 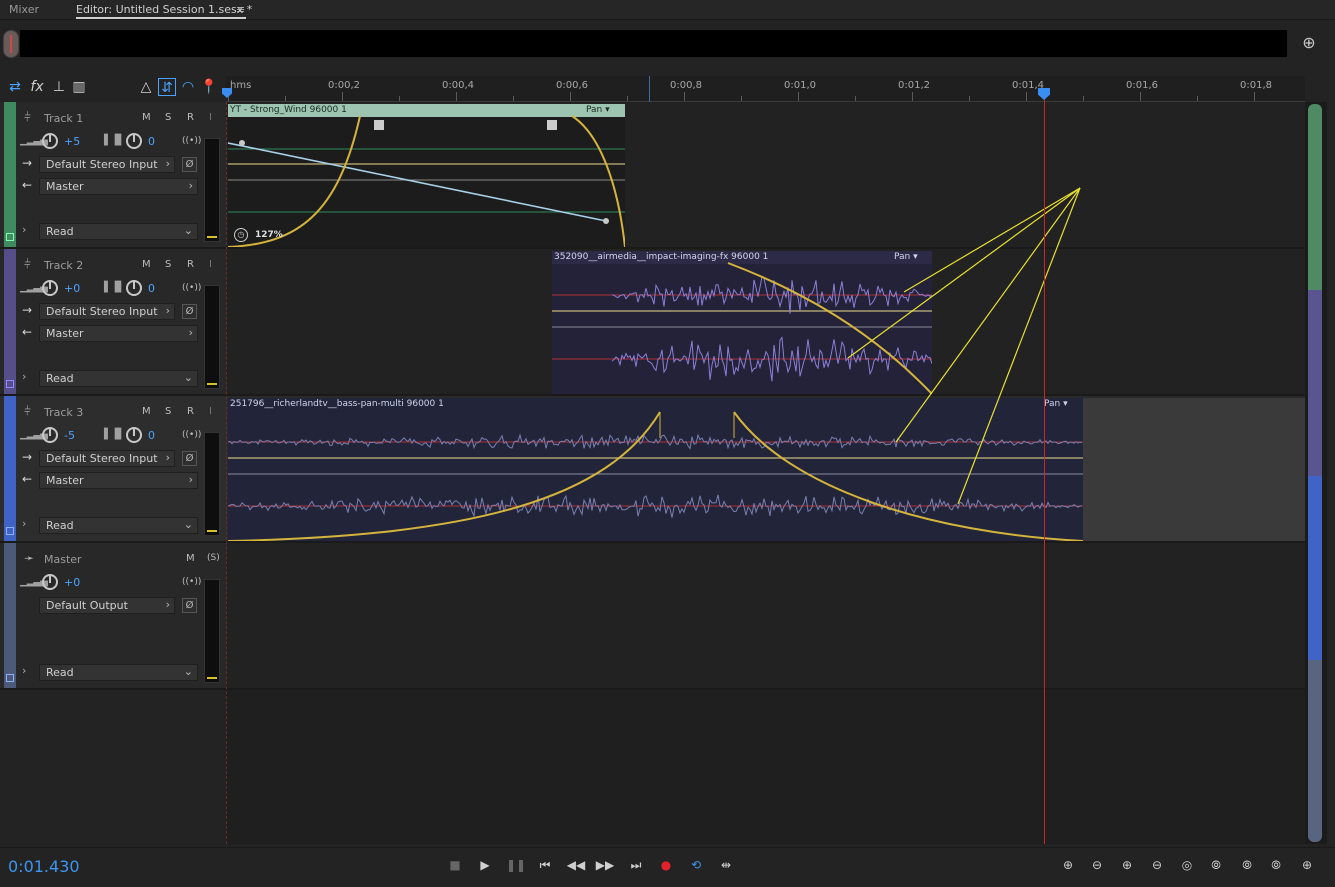 What do you see at coordinates (696, 865) in the screenshot?
I see `loop-playback-icon: ⟲` at bounding box center [696, 865].